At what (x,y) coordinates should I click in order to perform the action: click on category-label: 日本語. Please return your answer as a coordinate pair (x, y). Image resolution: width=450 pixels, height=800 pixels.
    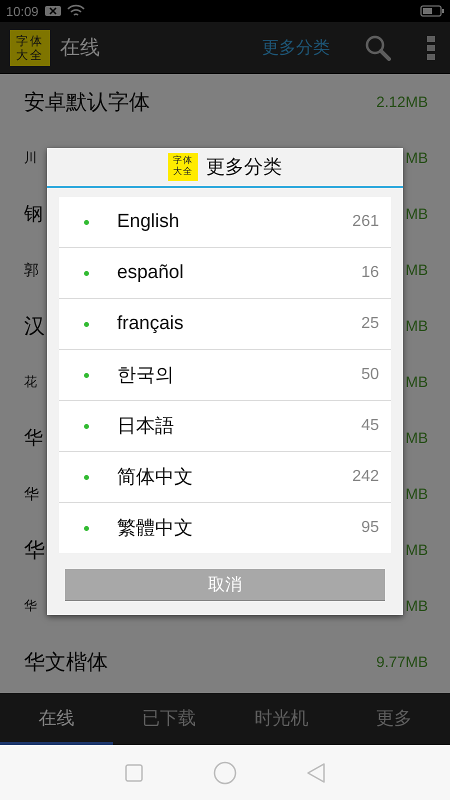
    Looking at the image, I should click on (145, 427).